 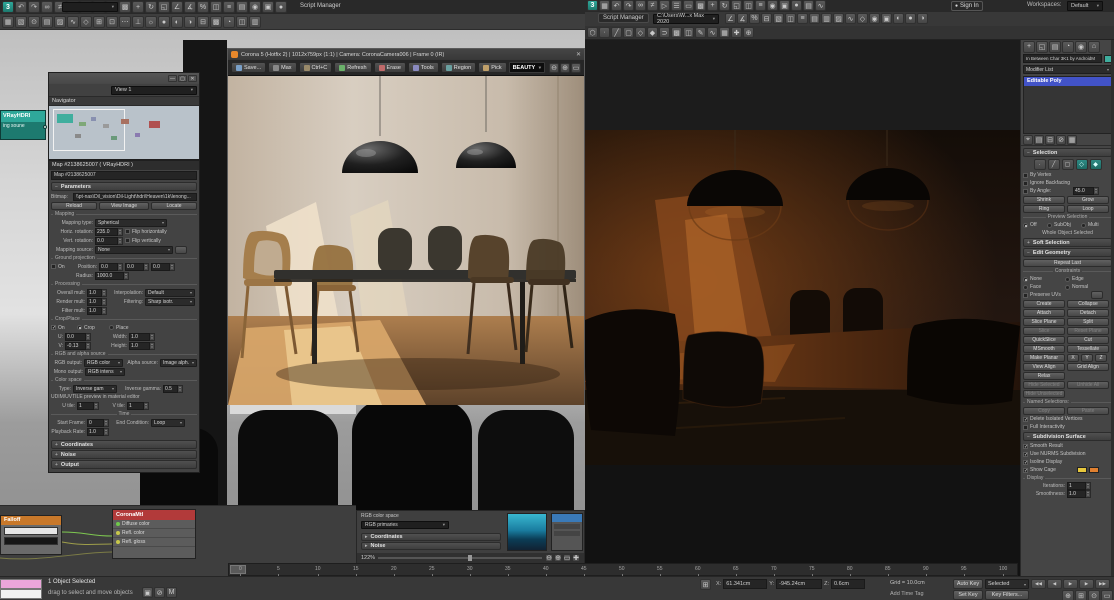 What do you see at coordinates (592, 5) in the screenshot?
I see `max-logo-icon: 3` at bounding box center [592, 5].